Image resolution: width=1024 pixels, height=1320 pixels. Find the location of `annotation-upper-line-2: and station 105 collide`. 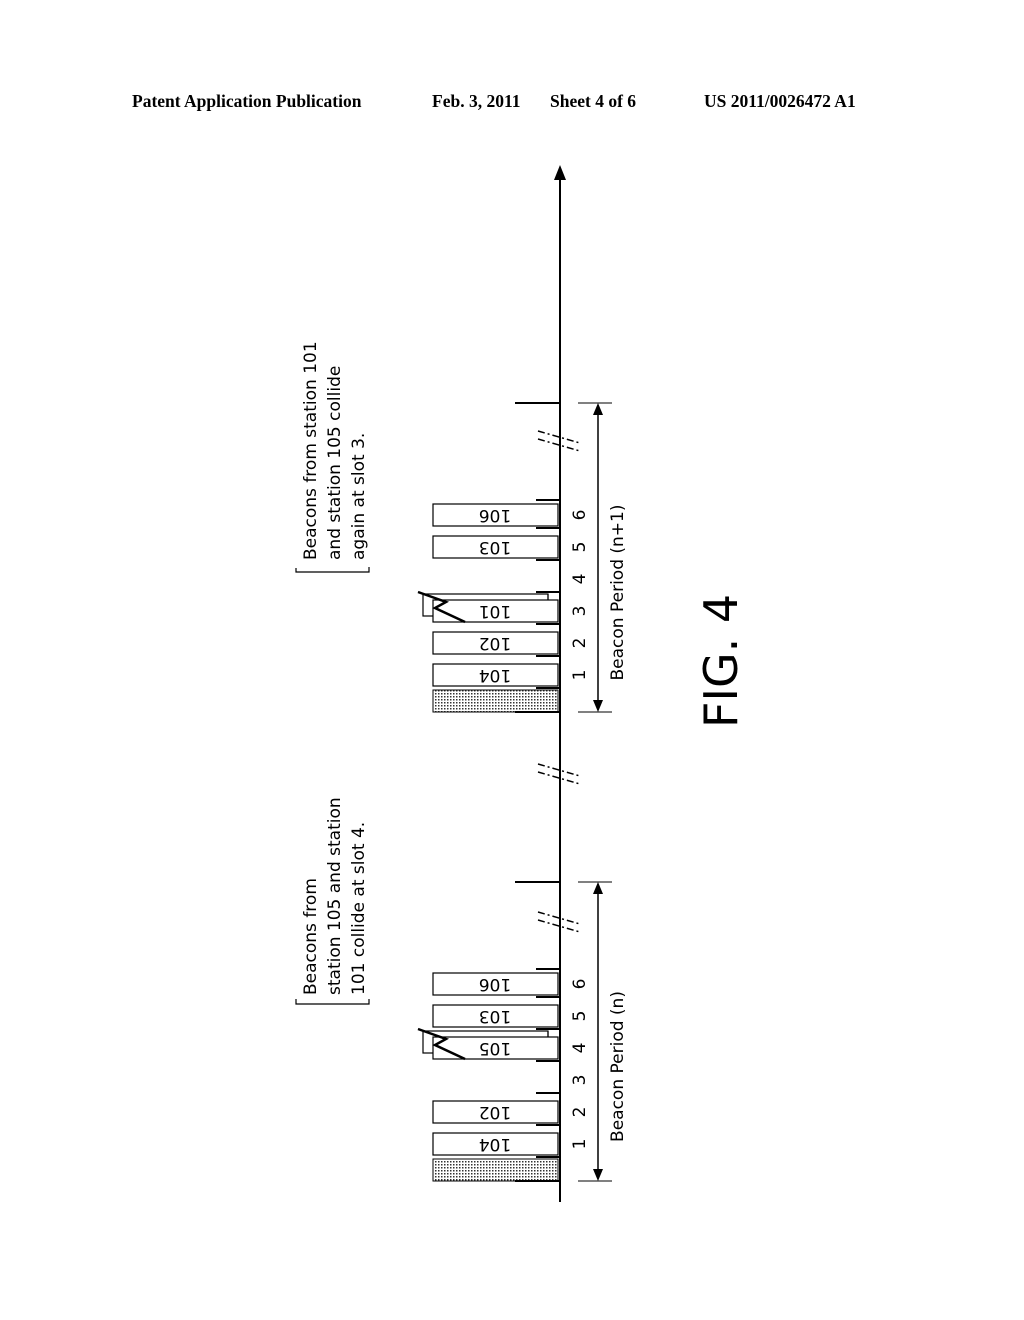

annotation-upper-line-2: and station 105 collide is located at coordinates (335, 463).